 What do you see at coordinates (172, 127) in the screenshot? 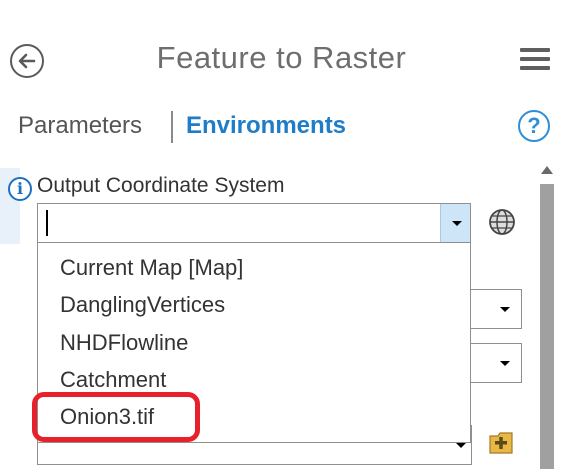
I see `tab-divider` at bounding box center [172, 127].